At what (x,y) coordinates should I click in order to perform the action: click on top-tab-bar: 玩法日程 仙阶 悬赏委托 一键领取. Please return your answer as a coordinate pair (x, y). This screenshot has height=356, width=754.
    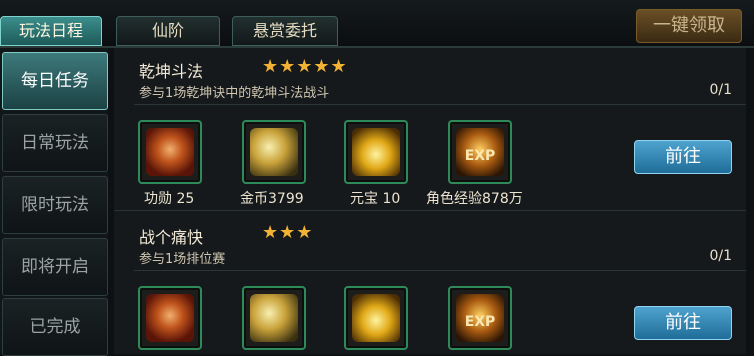
    Looking at the image, I should click on (377, 24).